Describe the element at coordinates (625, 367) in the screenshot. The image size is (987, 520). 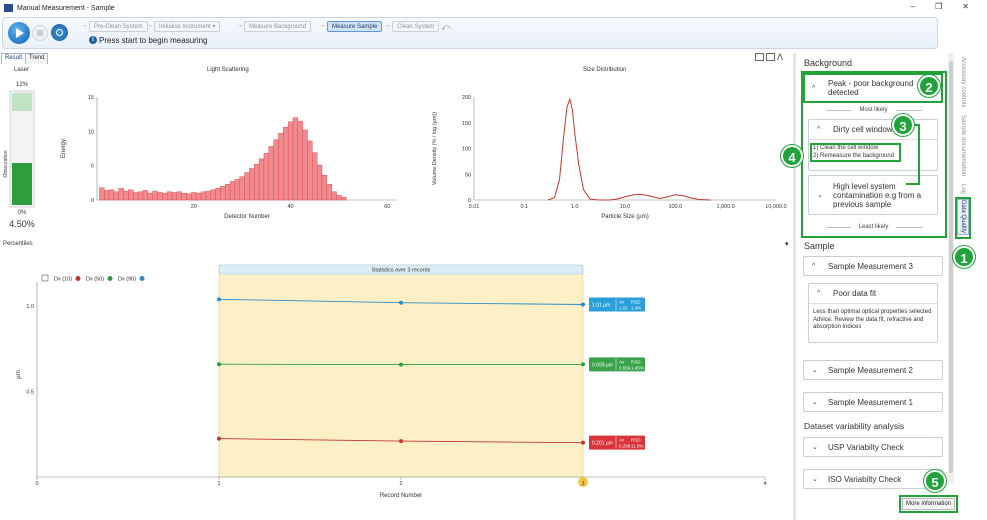
I see `badge-av: 0.659` at that location.